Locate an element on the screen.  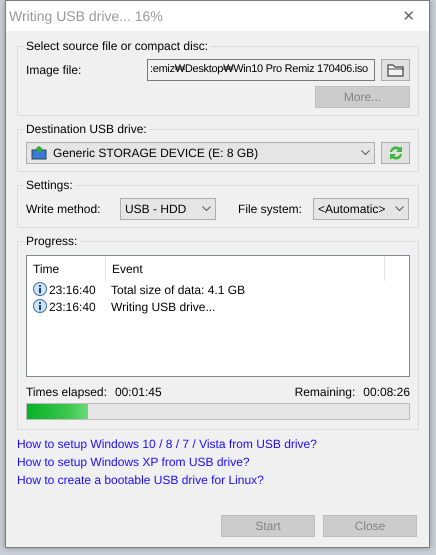
group-title: Destination USB drive: is located at coordinates (86, 129).